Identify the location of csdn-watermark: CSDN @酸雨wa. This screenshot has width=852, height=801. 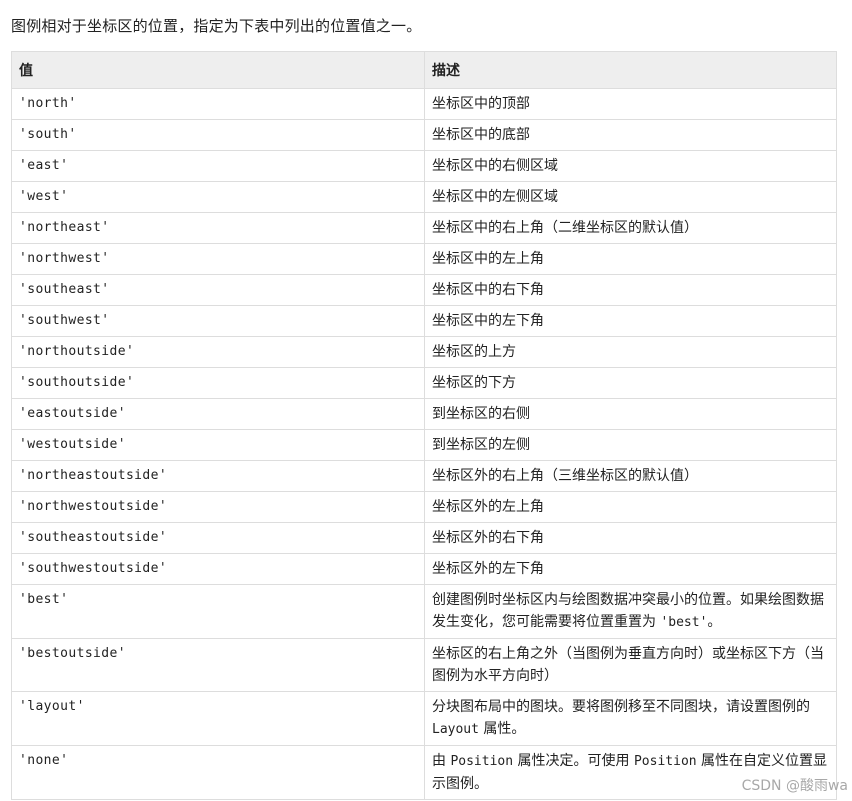
(794, 786).